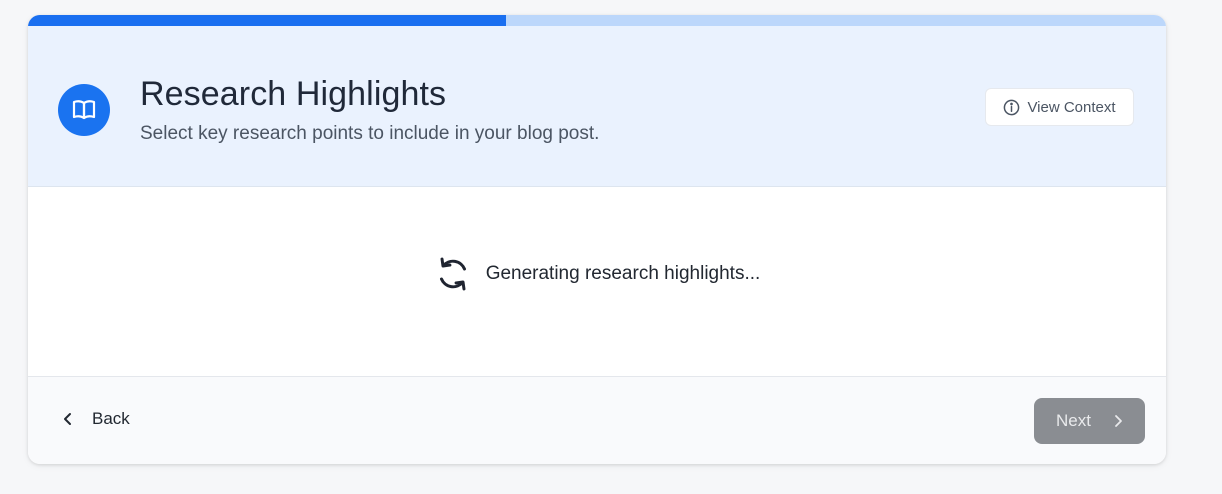 Image resolution: width=1222 pixels, height=494 pixels. I want to click on back-label: Back, so click(111, 418).